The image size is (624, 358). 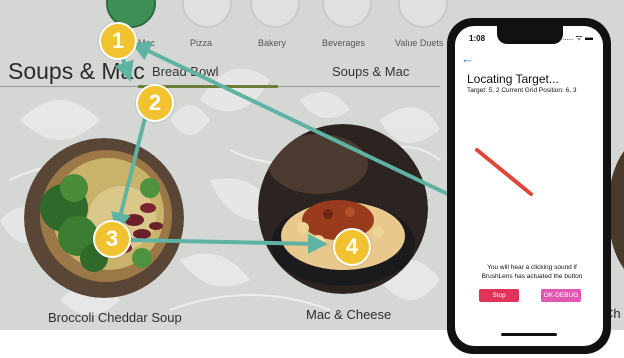 What do you see at coordinates (477, 38) in the screenshot?
I see `status-time: 1:08` at bounding box center [477, 38].